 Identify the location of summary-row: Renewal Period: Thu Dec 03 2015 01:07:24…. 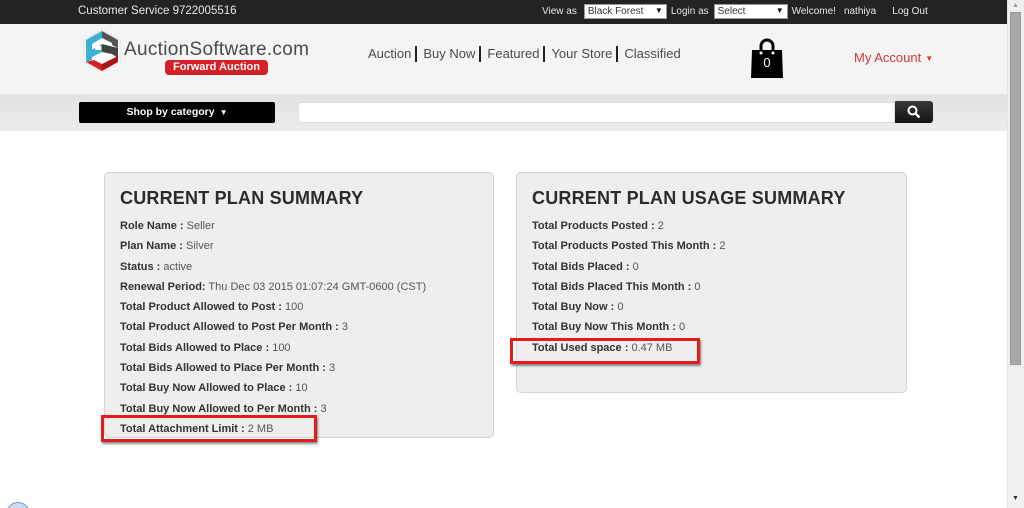
(273, 289).